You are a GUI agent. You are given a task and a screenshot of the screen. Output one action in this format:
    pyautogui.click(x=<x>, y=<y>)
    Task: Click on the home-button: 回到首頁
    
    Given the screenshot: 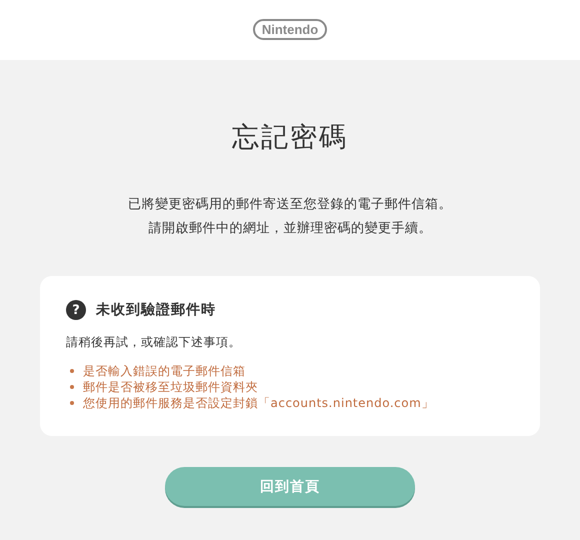 What is the action you would take?
    pyautogui.click(x=290, y=486)
    